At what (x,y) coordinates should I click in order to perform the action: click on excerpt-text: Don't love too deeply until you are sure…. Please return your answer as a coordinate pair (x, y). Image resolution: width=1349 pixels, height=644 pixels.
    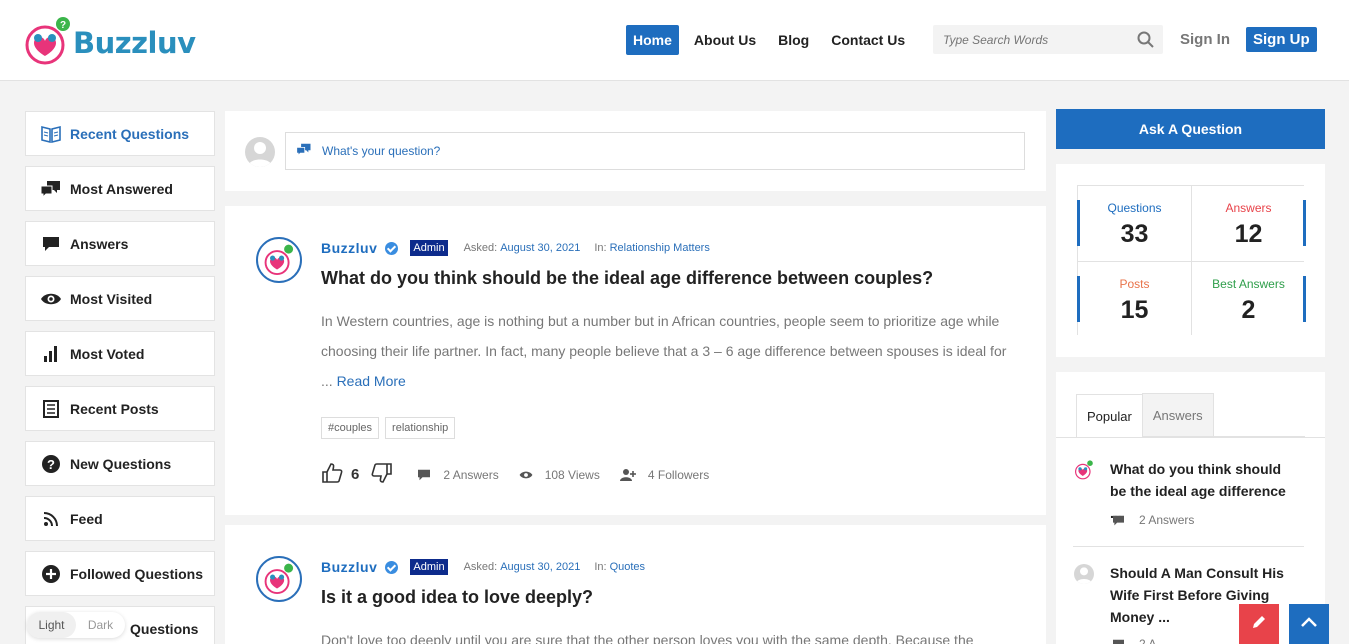
    Looking at the image, I should click on (647, 638).